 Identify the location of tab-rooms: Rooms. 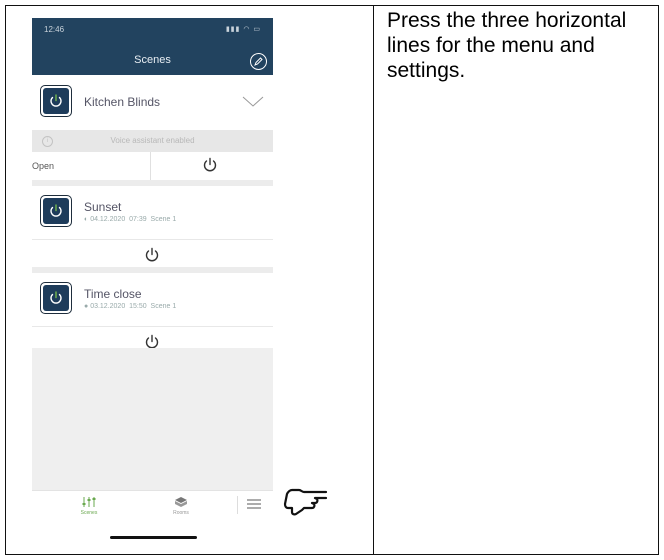
(181, 505).